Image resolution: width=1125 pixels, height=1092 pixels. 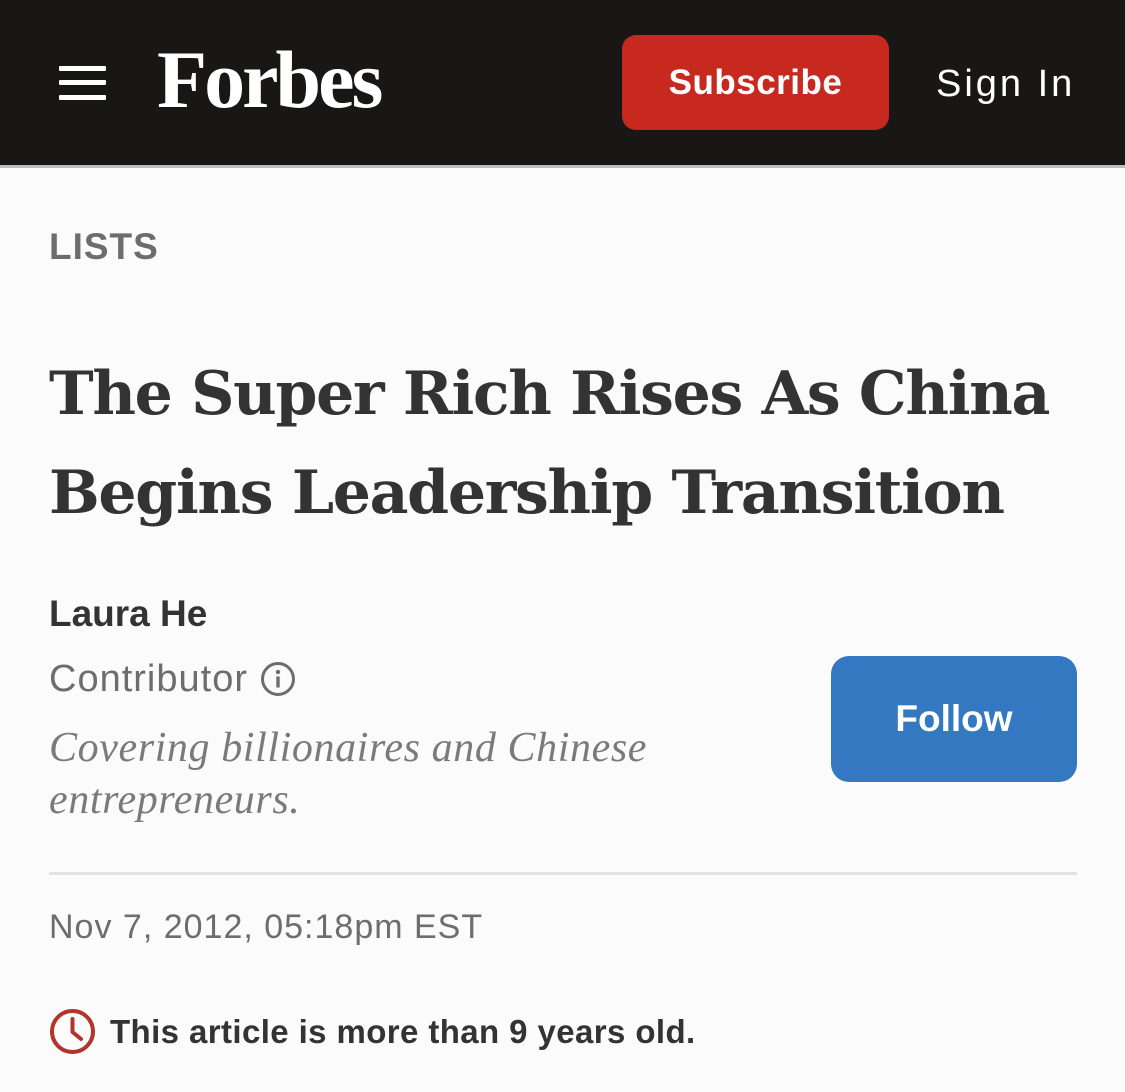 I want to click on author-bio-line-1: Covering billionaires and Chinese, so click(x=348, y=748).